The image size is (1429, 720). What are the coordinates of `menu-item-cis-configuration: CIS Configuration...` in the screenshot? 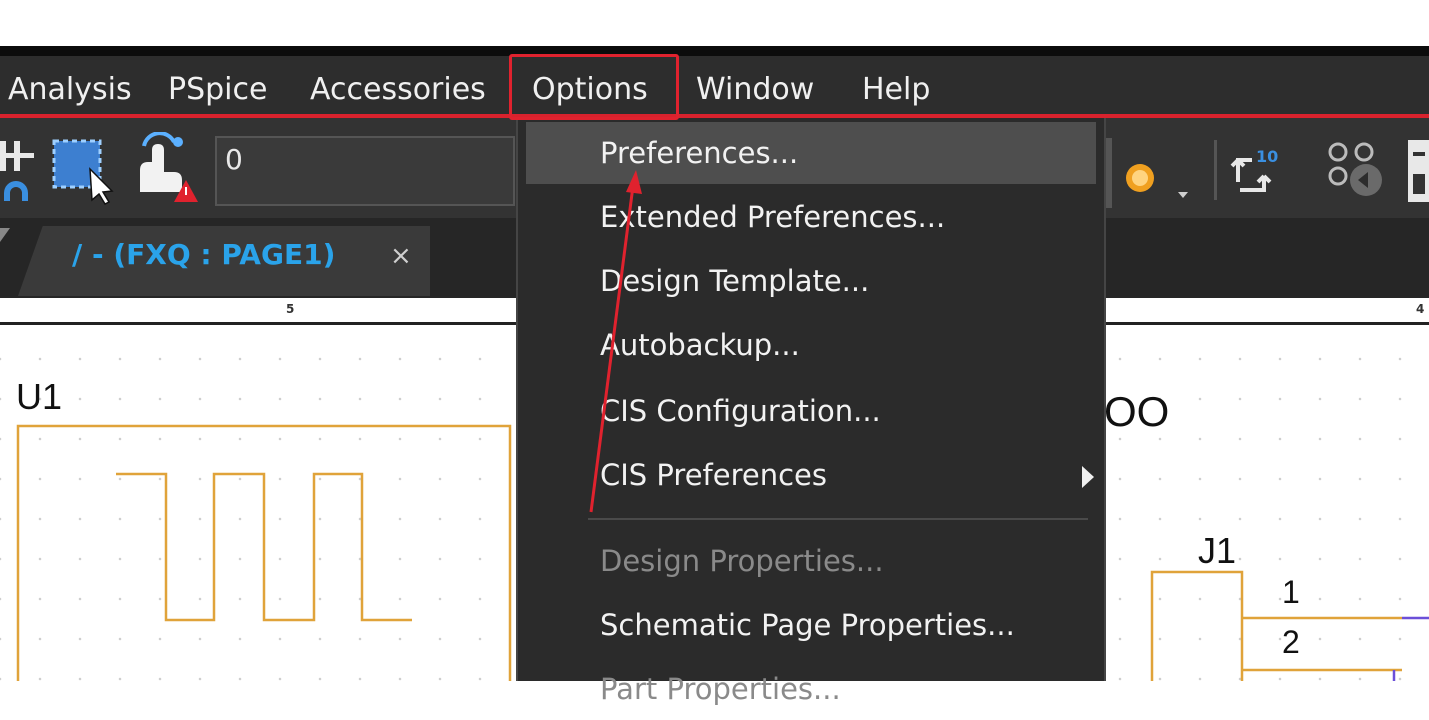 It's located at (813, 411).